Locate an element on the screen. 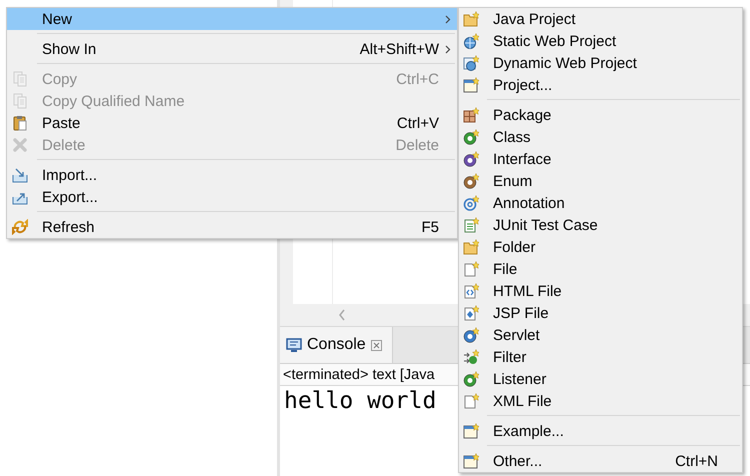 The width and height of the screenshot is (750, 476). menu-item: Dynamic Web Project is located at coordinates (600, 63).